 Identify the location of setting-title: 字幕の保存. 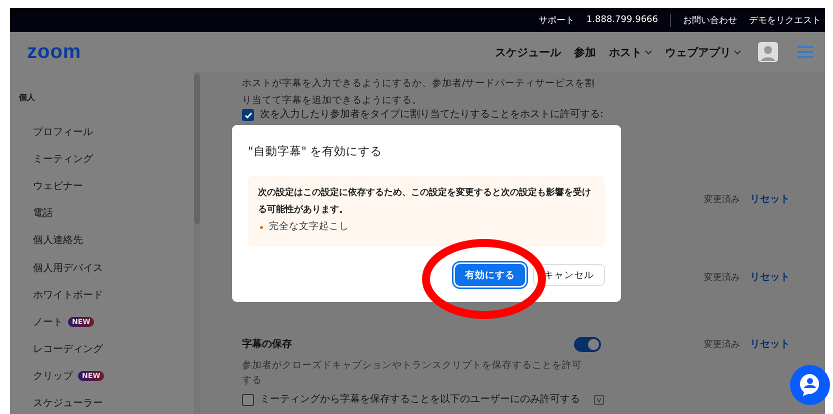
(267, 344).